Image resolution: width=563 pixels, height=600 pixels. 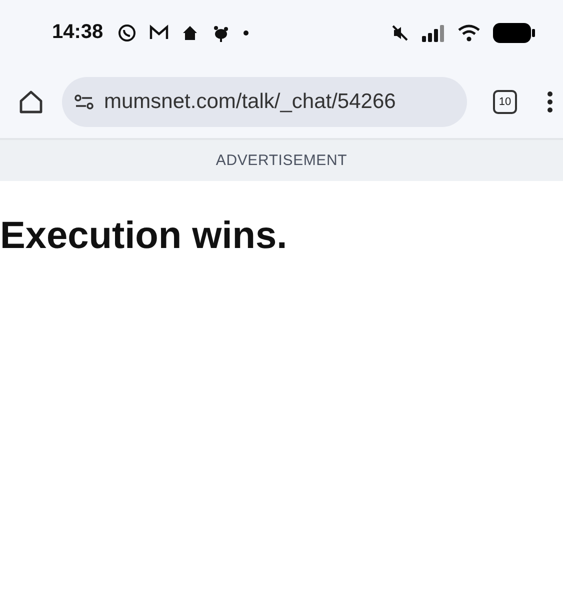 What do you see at coordinates (159, 33) in the screenshot?
I see `mail-icon` at bounding box center [159, 33].